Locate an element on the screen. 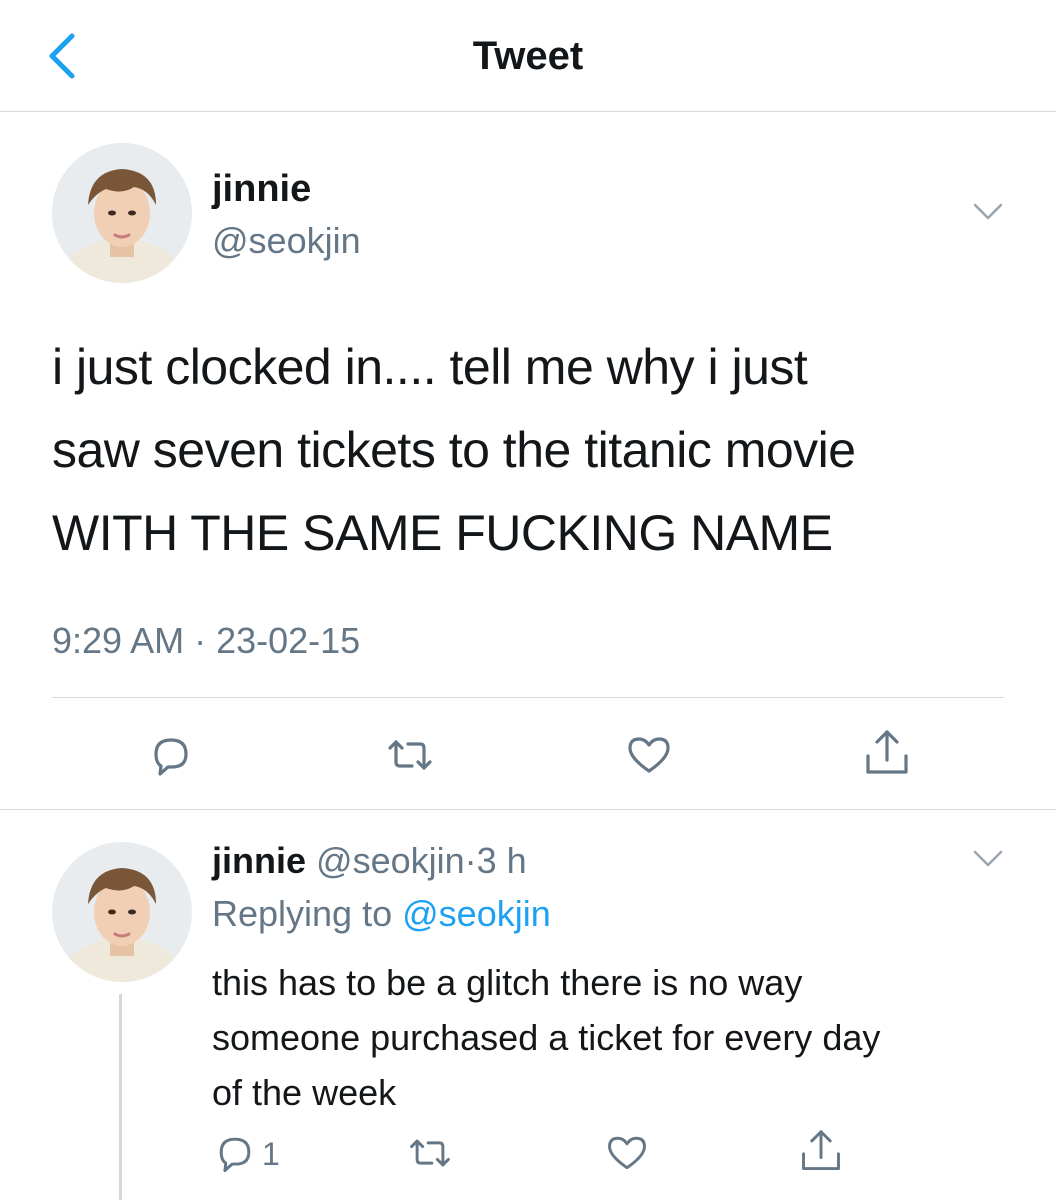 This screenshot has width=1056, height=1200. reply-user-handle: @seokjin is located at coordinates (390, 860).